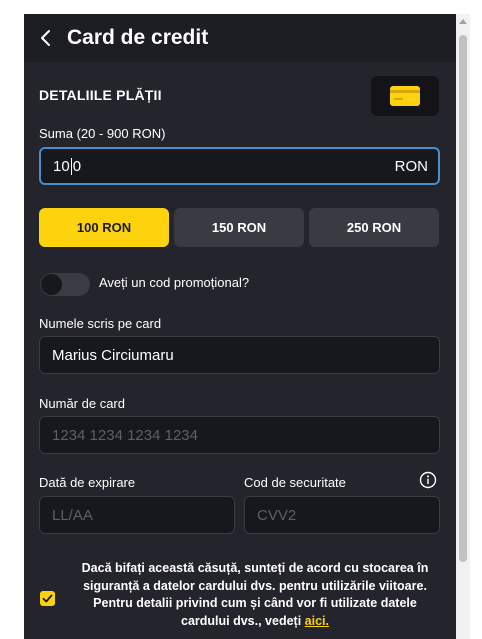 This screenshot has width=482, height=639. I want to click on promo-label: Aveți un cod promoțional?, so click(174, 282).